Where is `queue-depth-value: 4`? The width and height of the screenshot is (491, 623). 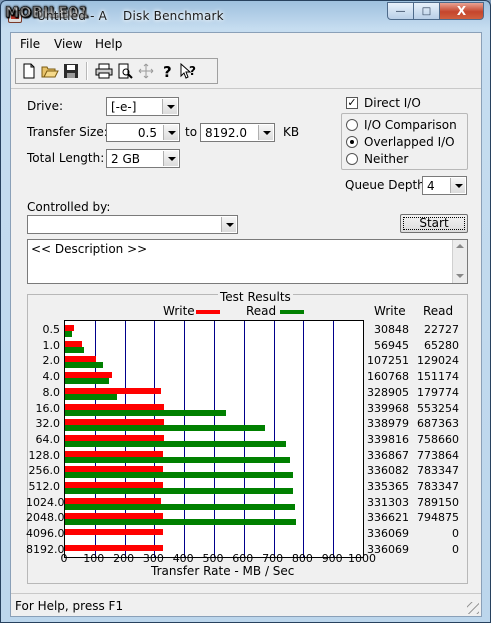 queue-depth-value: 4 is located at coordinates (431, 186).